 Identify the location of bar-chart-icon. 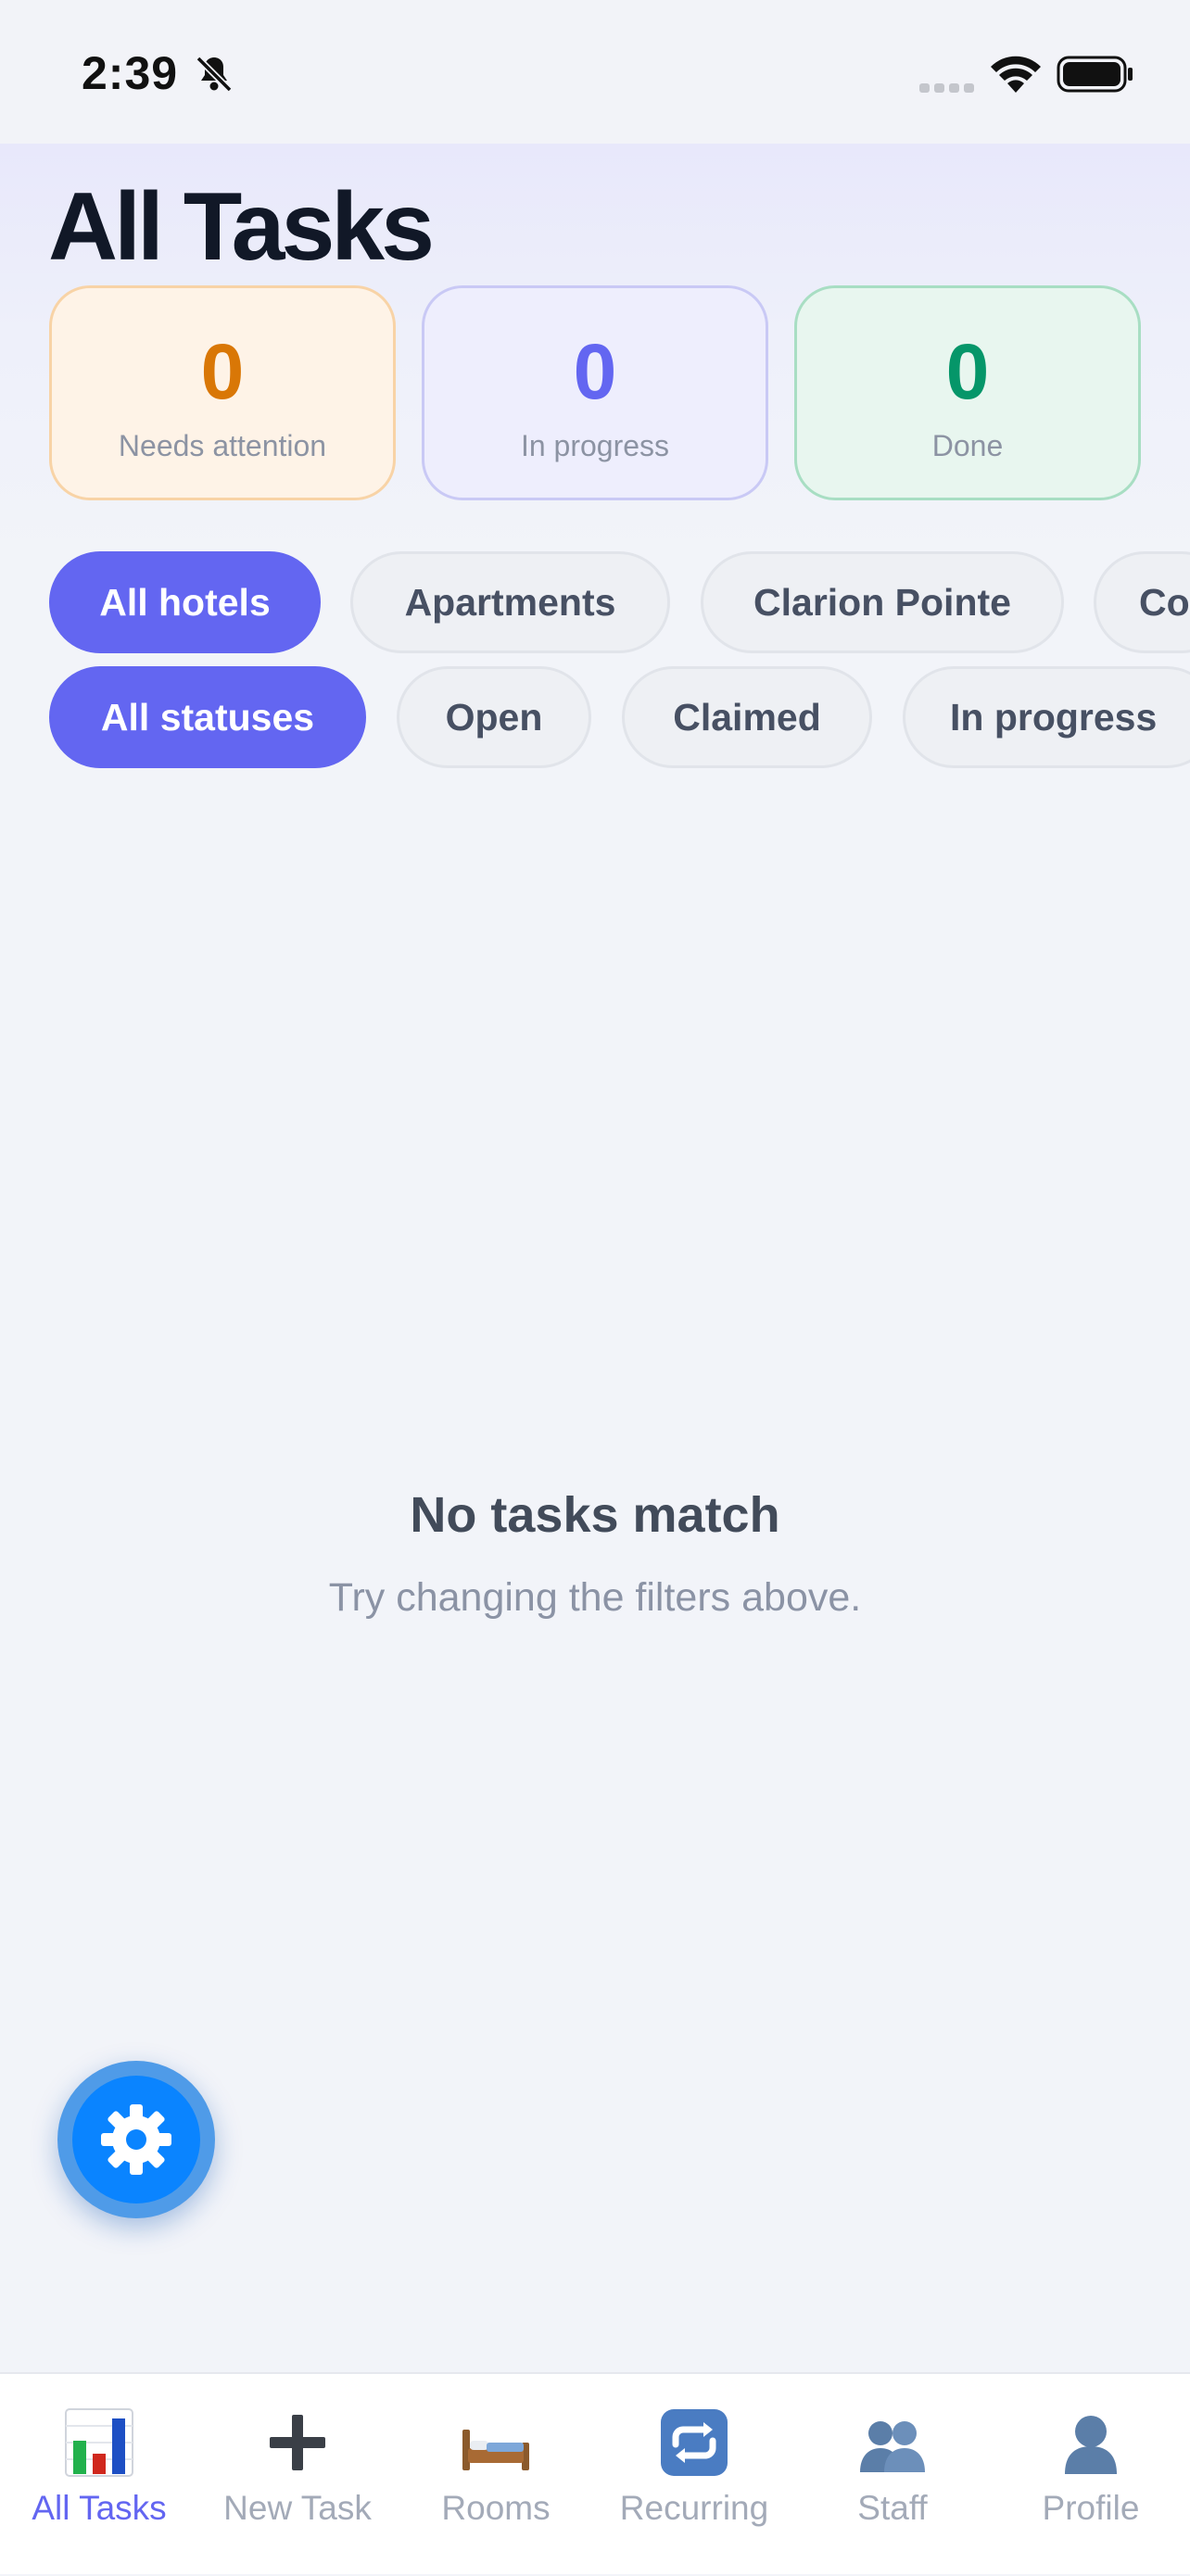
(99, 2442).